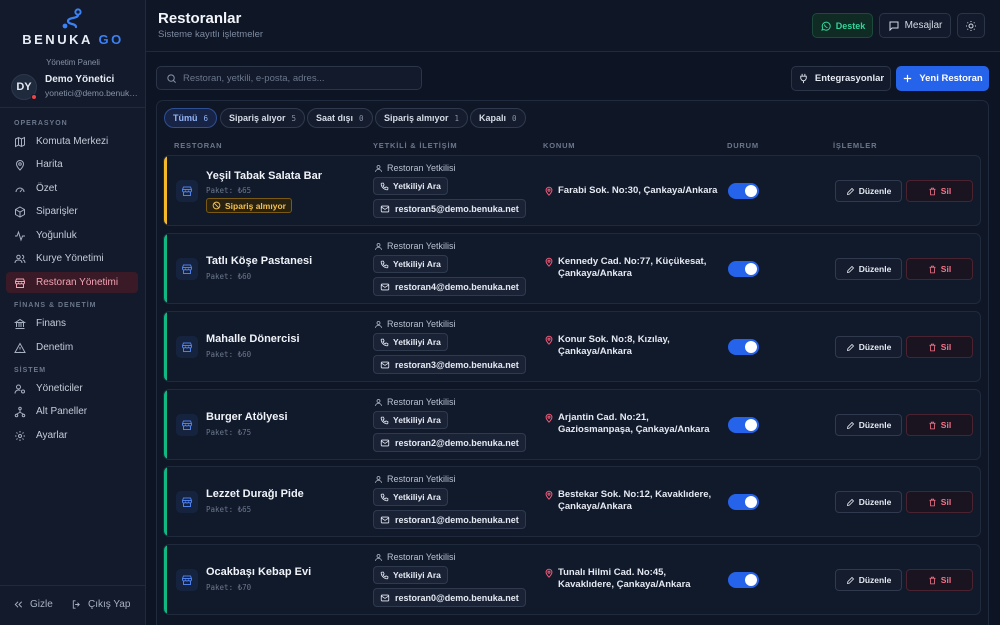 Image resolution: width=1000 pixels, height=625 pixels. Describe the element at coordinates (751, 425) in the screenshot. I see `toggle-knob` at that location.